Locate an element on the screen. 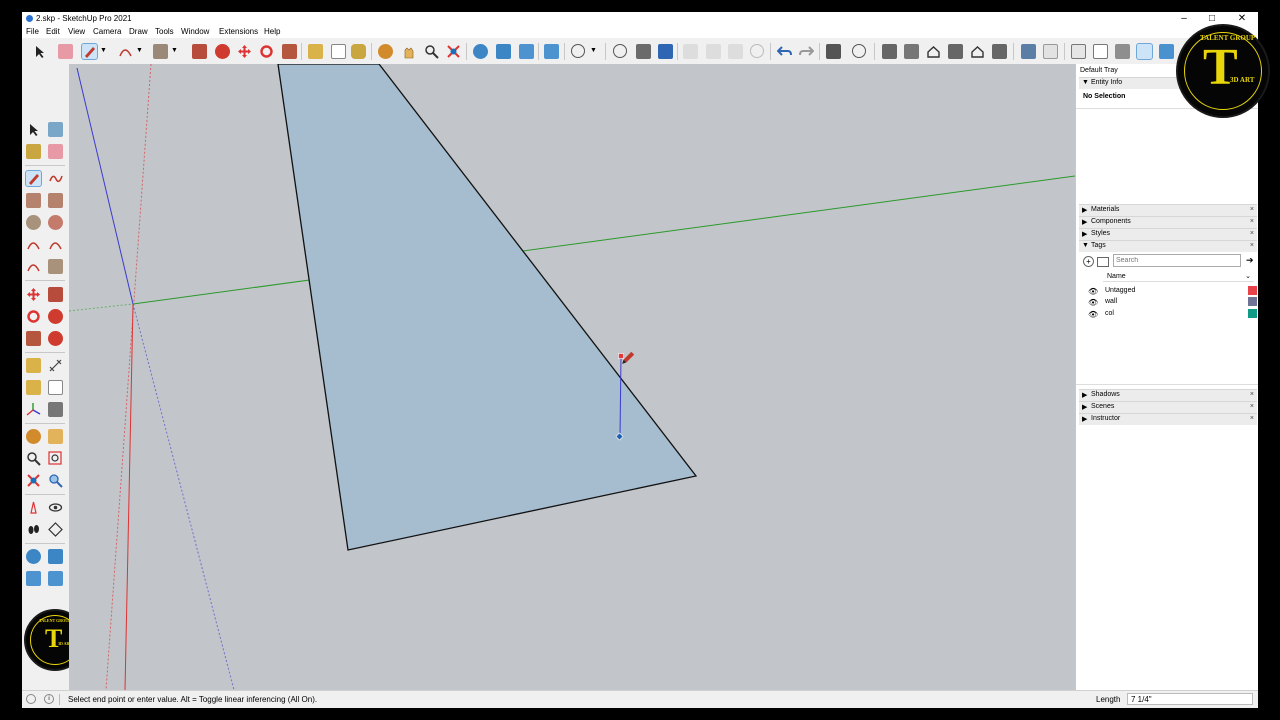 This screenshot has width=1280, height=720. cut-icon is located at coordinates (690, 51).